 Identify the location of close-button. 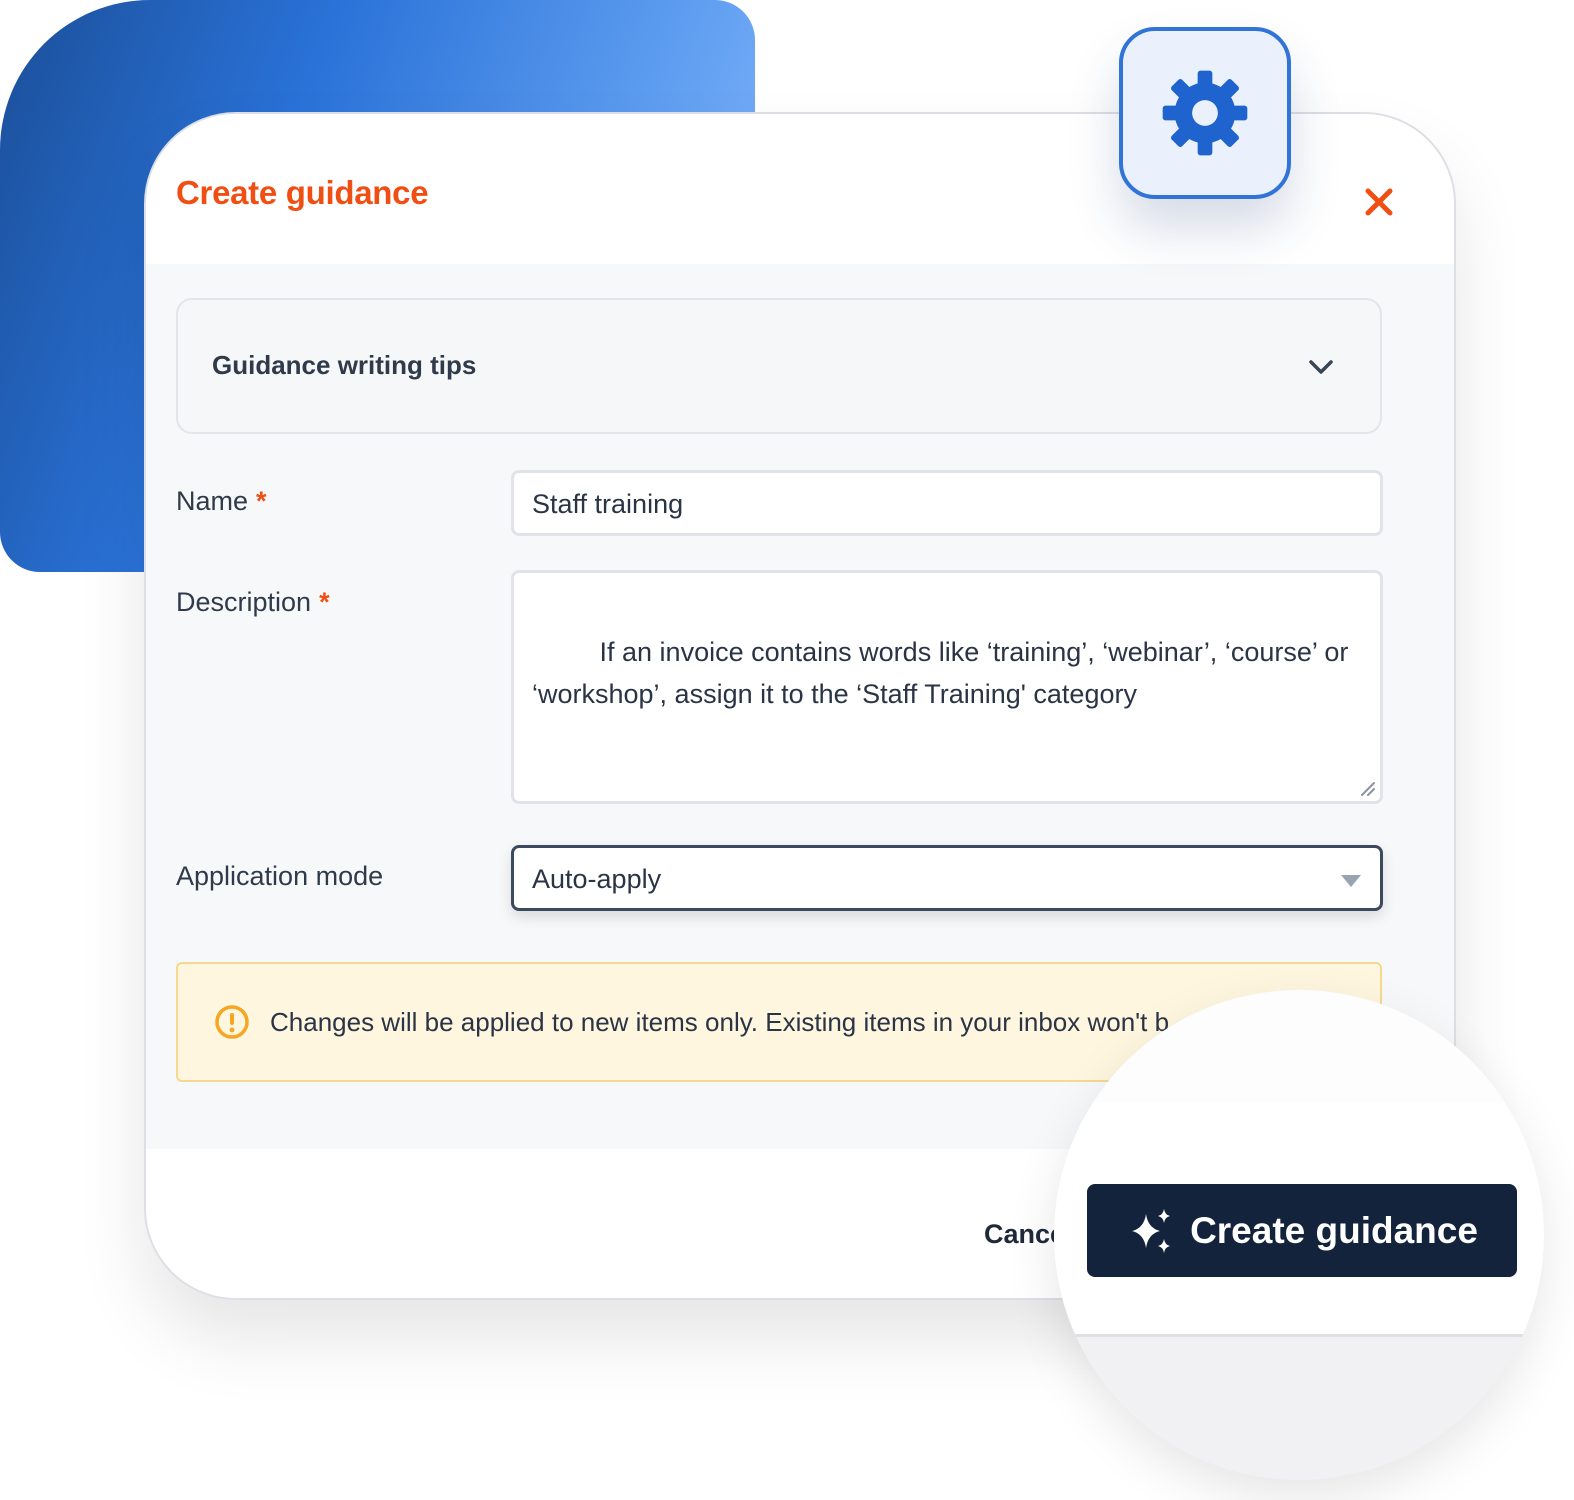
(1379, 202).